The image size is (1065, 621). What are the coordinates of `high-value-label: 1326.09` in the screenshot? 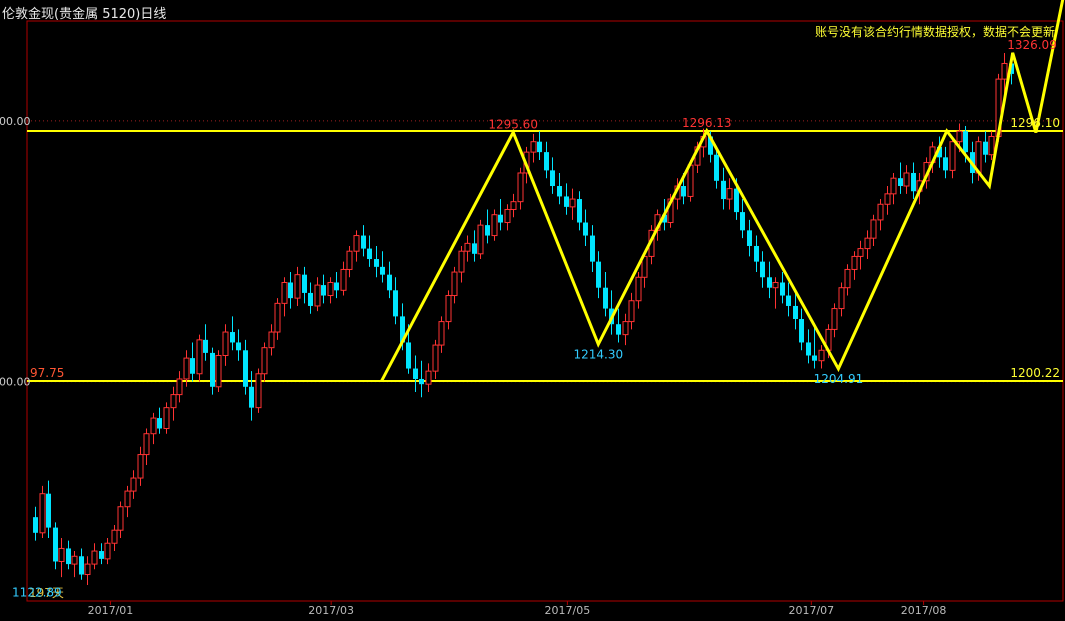 It's located at (1032, 45).